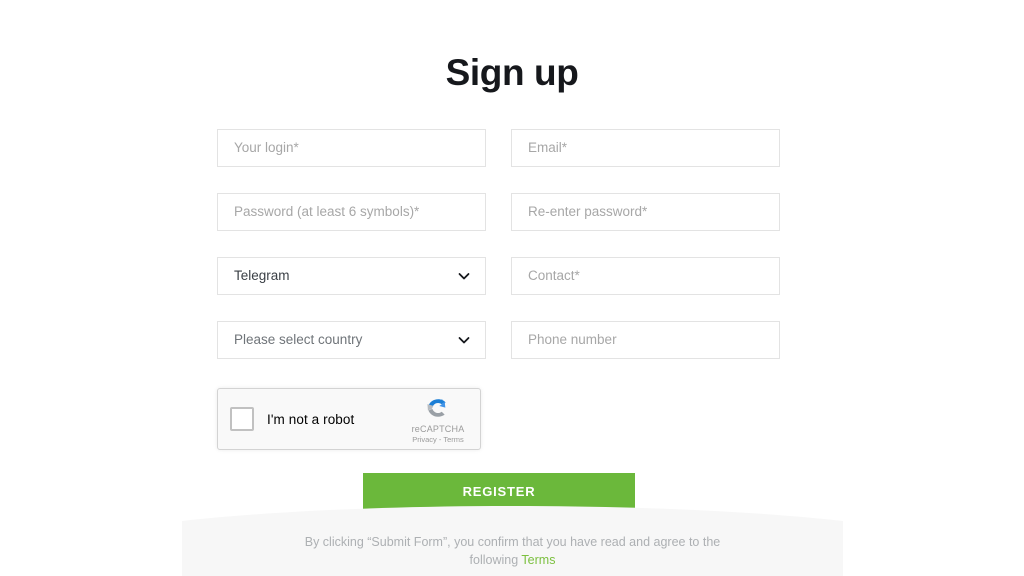 The image size is (1024, 576). I want to click on country-select: Please select country, so click(351, 340).